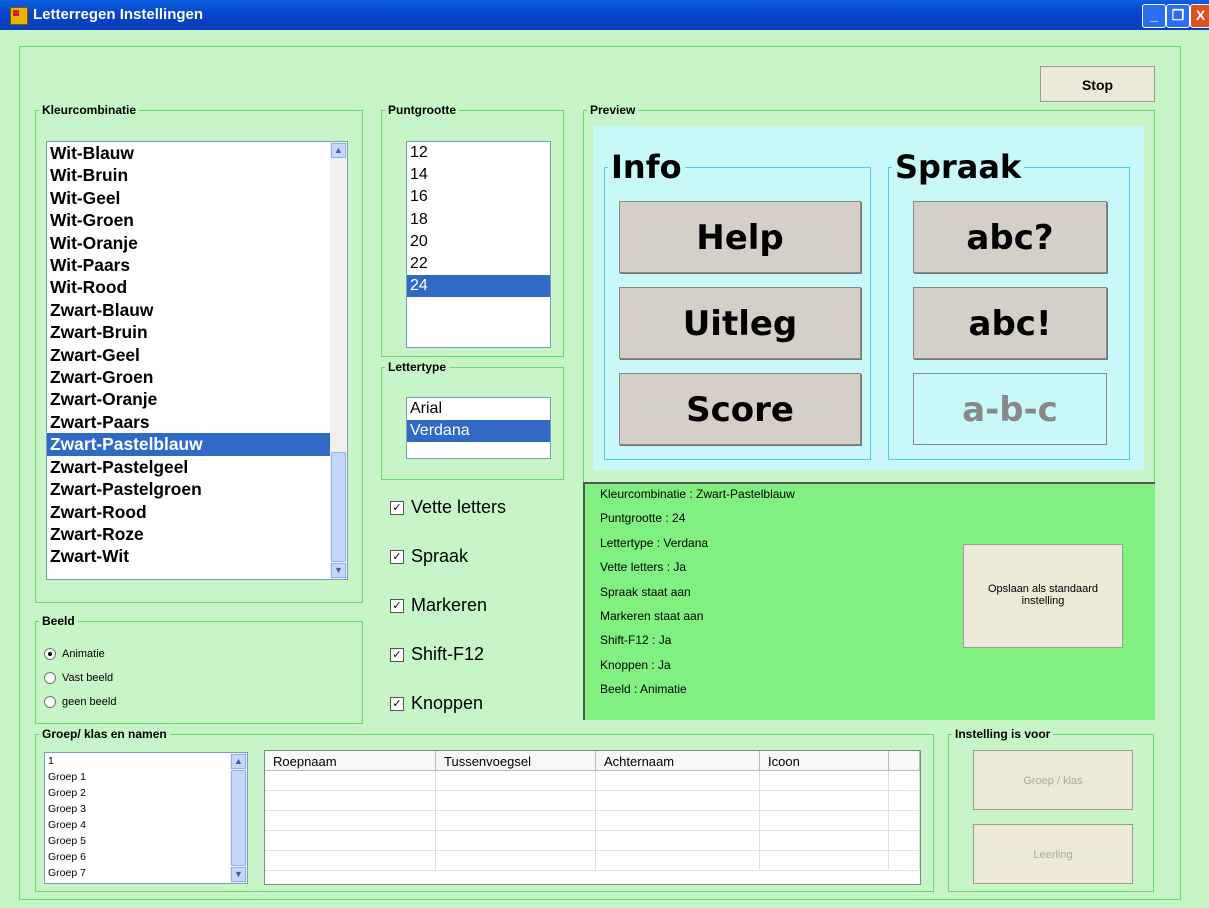 This screenshot has height=908, width=1209. I want to click on list-item: Wit-Paars, so click(197, 265).